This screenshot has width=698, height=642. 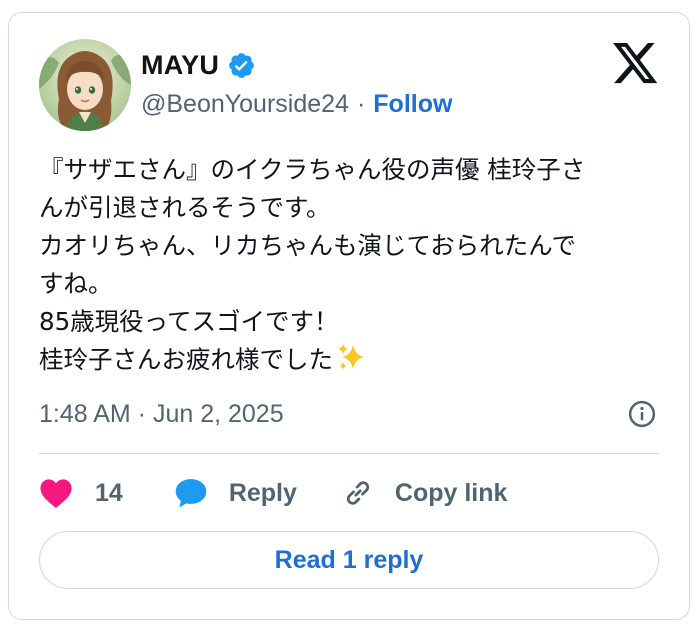 What do you see at coordinates (161, 414) in the screenshot?
I see `tweet-timestamp: 1:48 AM · Jun 2, 2025` at bounding box center [161, 414].